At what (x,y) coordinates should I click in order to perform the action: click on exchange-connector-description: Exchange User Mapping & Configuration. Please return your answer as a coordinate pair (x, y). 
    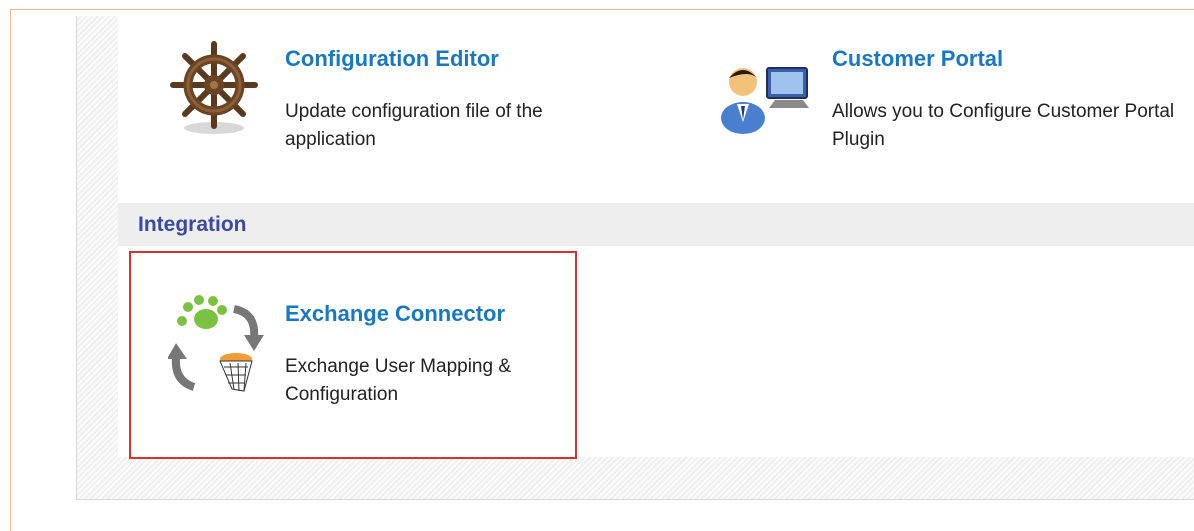
    Looking at the image, I should click on (398, 380).